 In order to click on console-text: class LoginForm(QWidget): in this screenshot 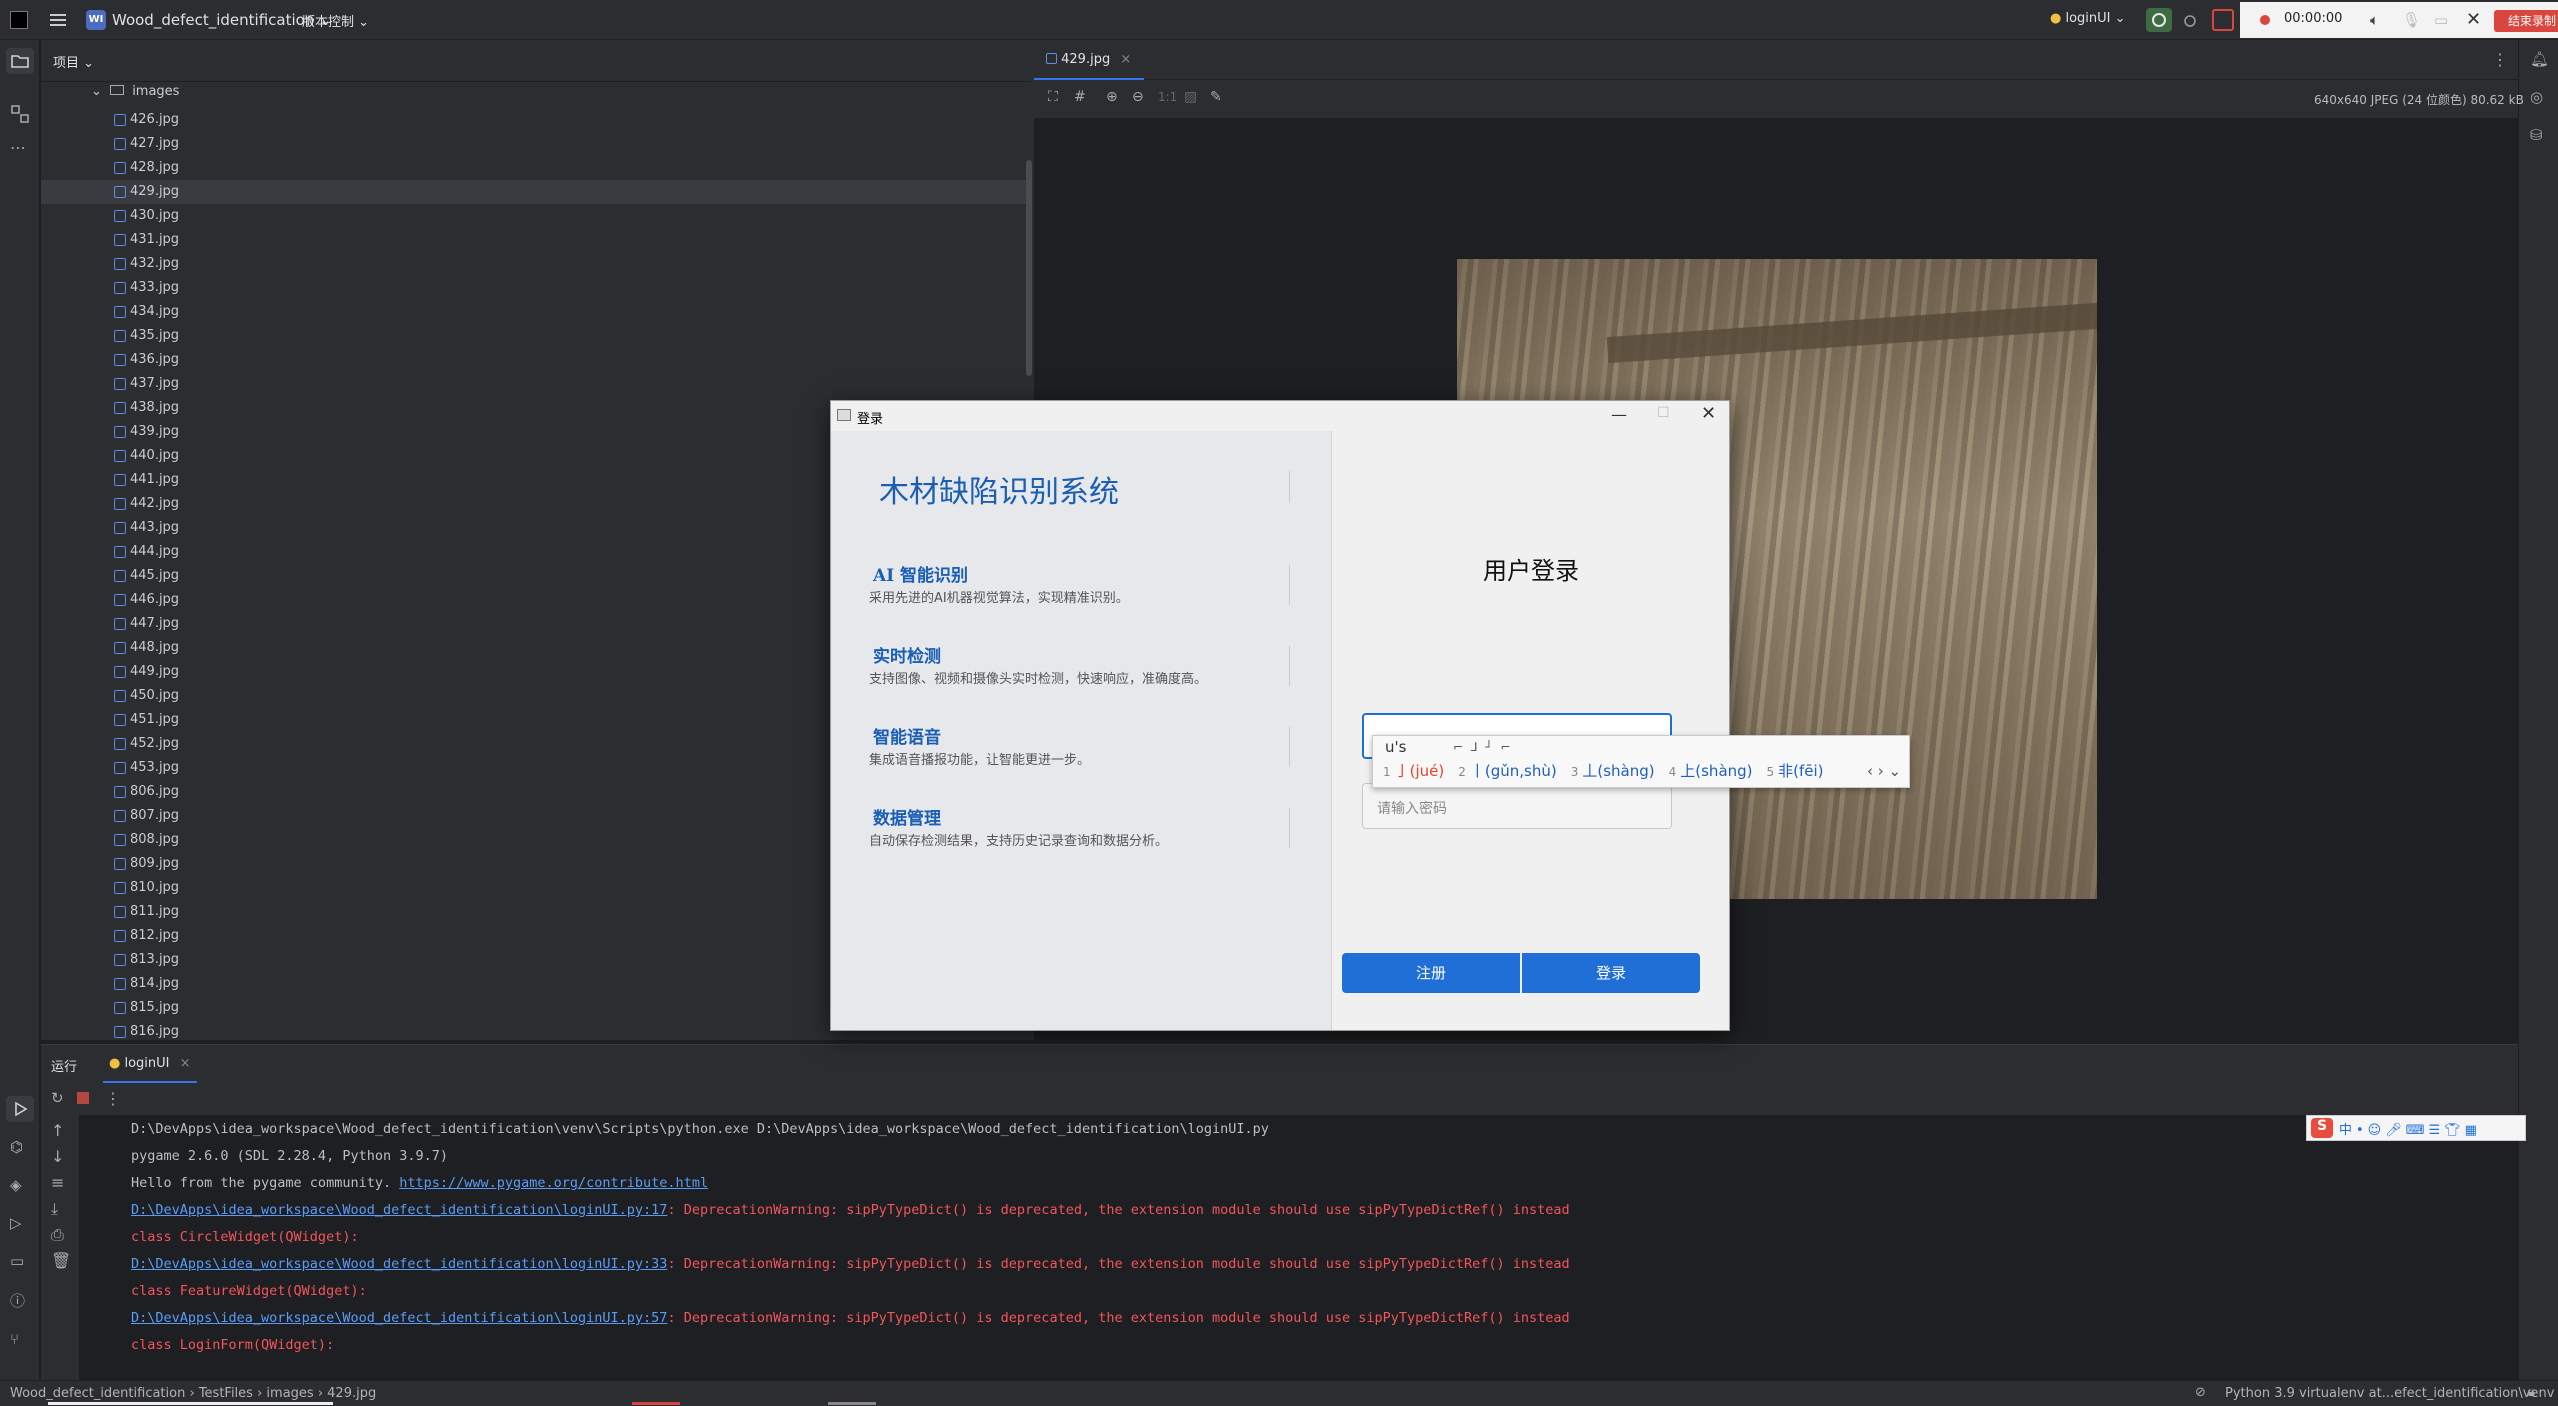, I will do `click(233, 1345)`.